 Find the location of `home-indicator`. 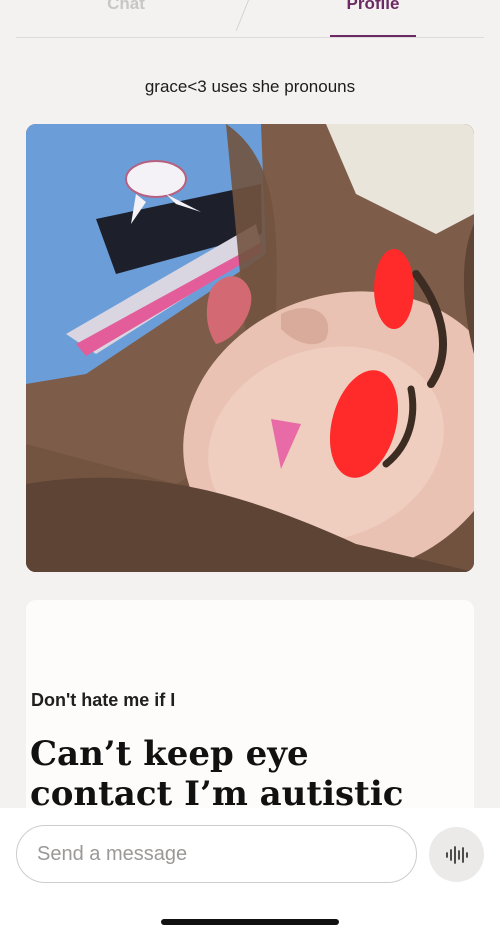

home-indicator is located at coordinates (250, 922).